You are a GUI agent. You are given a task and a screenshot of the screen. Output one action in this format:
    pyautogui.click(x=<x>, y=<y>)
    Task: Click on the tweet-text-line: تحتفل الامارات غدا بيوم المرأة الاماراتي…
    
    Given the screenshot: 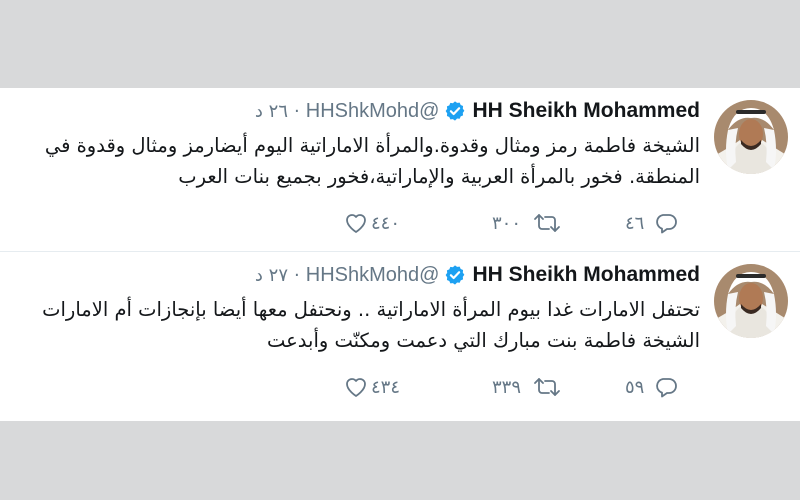 What is the action you would take?
    pyautogui.click(x=371, y=309)
    